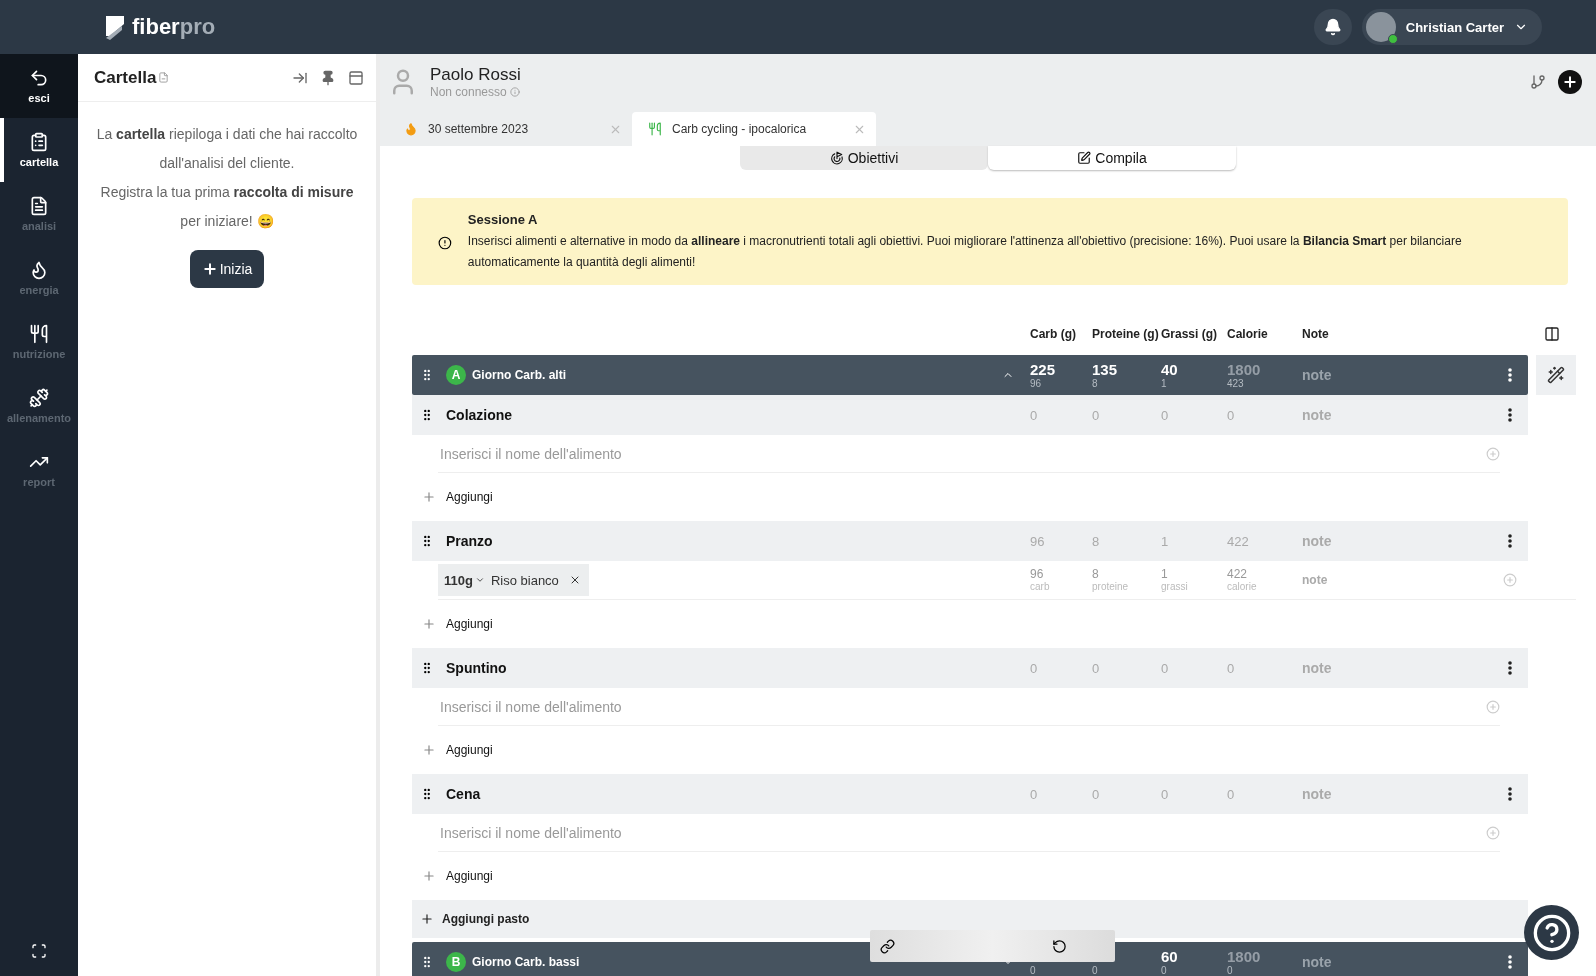 This screenshot has width=1596, height=976. I want to click on help-icon, so click(1551, 932).